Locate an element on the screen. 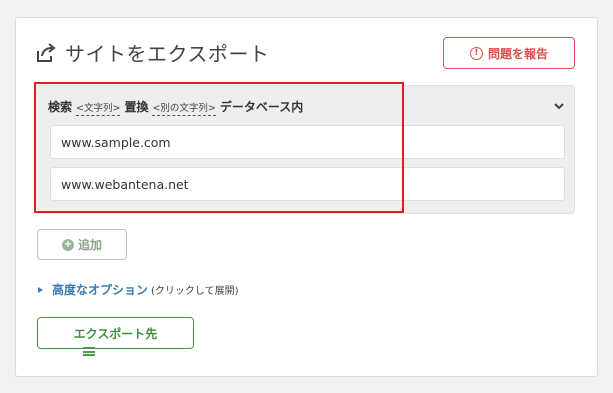  export-share-icon is located at coordinates (47, 52).